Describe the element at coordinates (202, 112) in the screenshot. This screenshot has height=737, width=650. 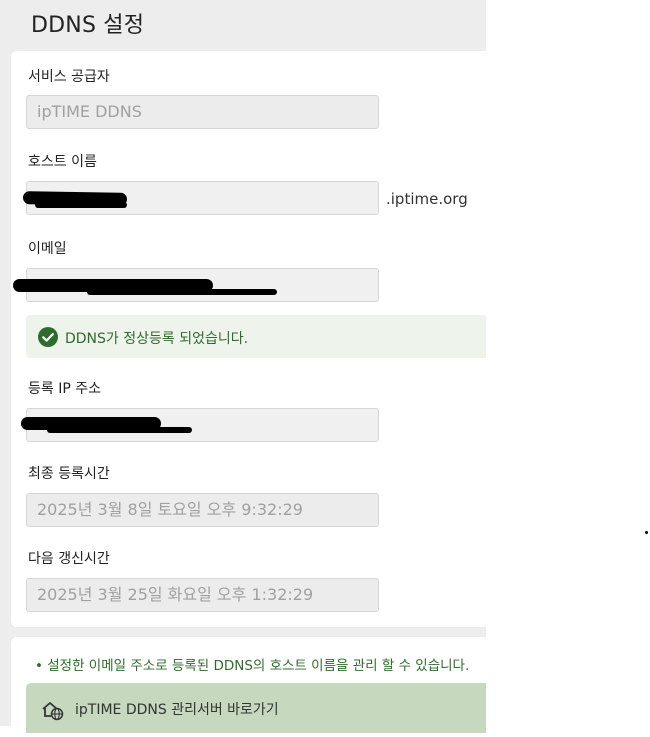
I see `provider-field: ipTIME DDNS` at that location.